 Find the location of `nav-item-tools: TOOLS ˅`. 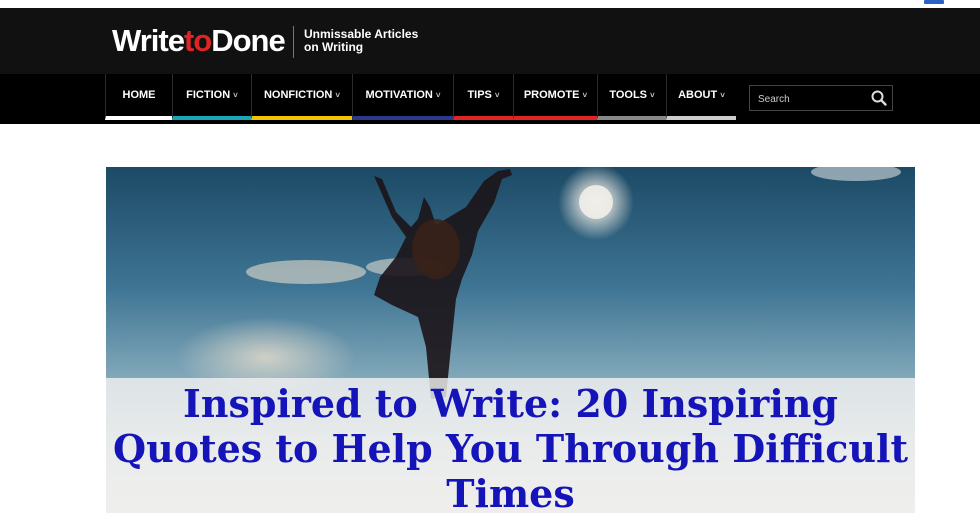

nav-item-tools: TOOLS ˅ is located at coordinates (631, 97).